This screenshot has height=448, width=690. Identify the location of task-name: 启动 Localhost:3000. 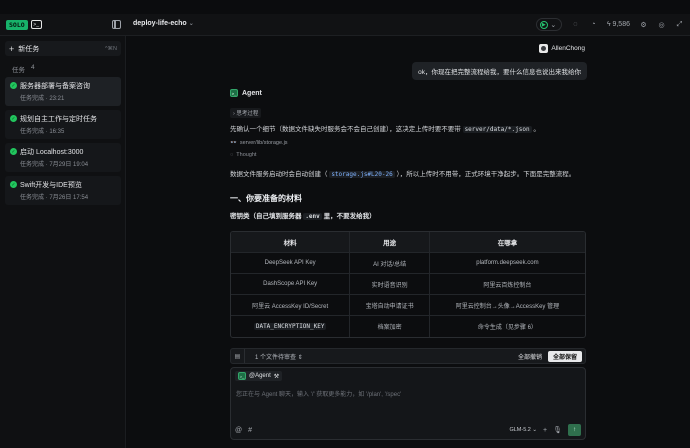
(52, 152).